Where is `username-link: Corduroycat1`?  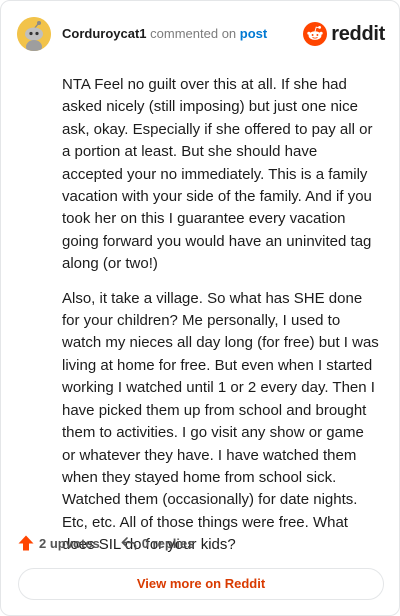 username-link: Corduroycat1 is located at coordinates (104, 33).